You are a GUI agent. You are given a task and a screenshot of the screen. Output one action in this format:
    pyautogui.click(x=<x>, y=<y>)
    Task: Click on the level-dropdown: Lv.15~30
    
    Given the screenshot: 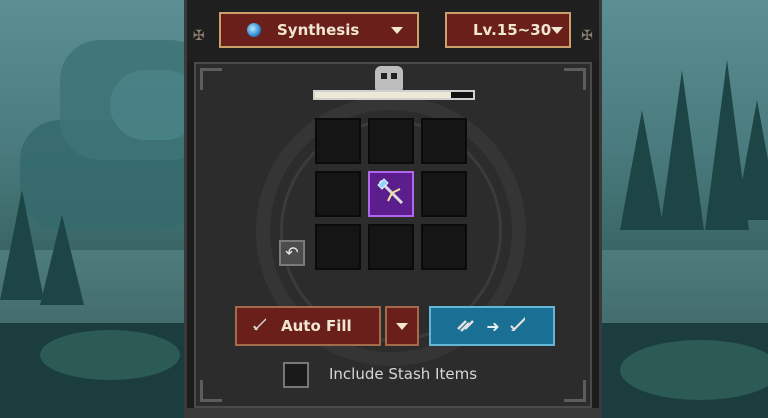 What is the action you would take?
    pyautogui.click(x=508, y=30)
    